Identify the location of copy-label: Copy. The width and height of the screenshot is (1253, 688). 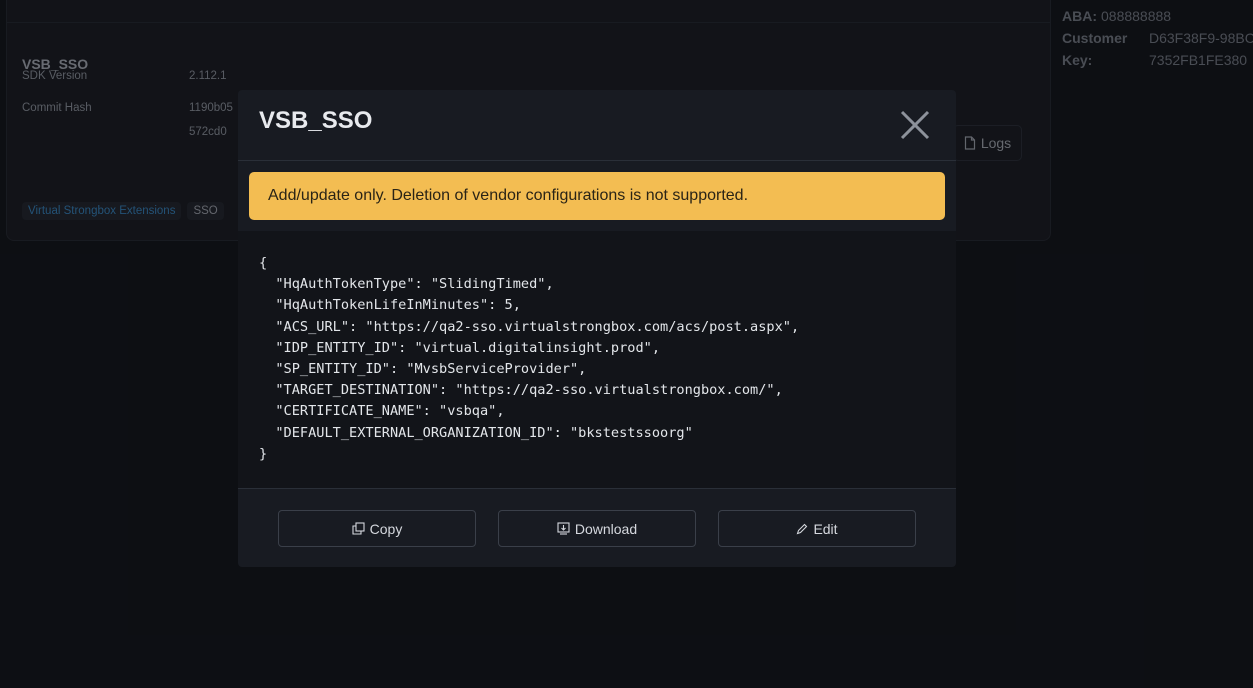
(386, 528).